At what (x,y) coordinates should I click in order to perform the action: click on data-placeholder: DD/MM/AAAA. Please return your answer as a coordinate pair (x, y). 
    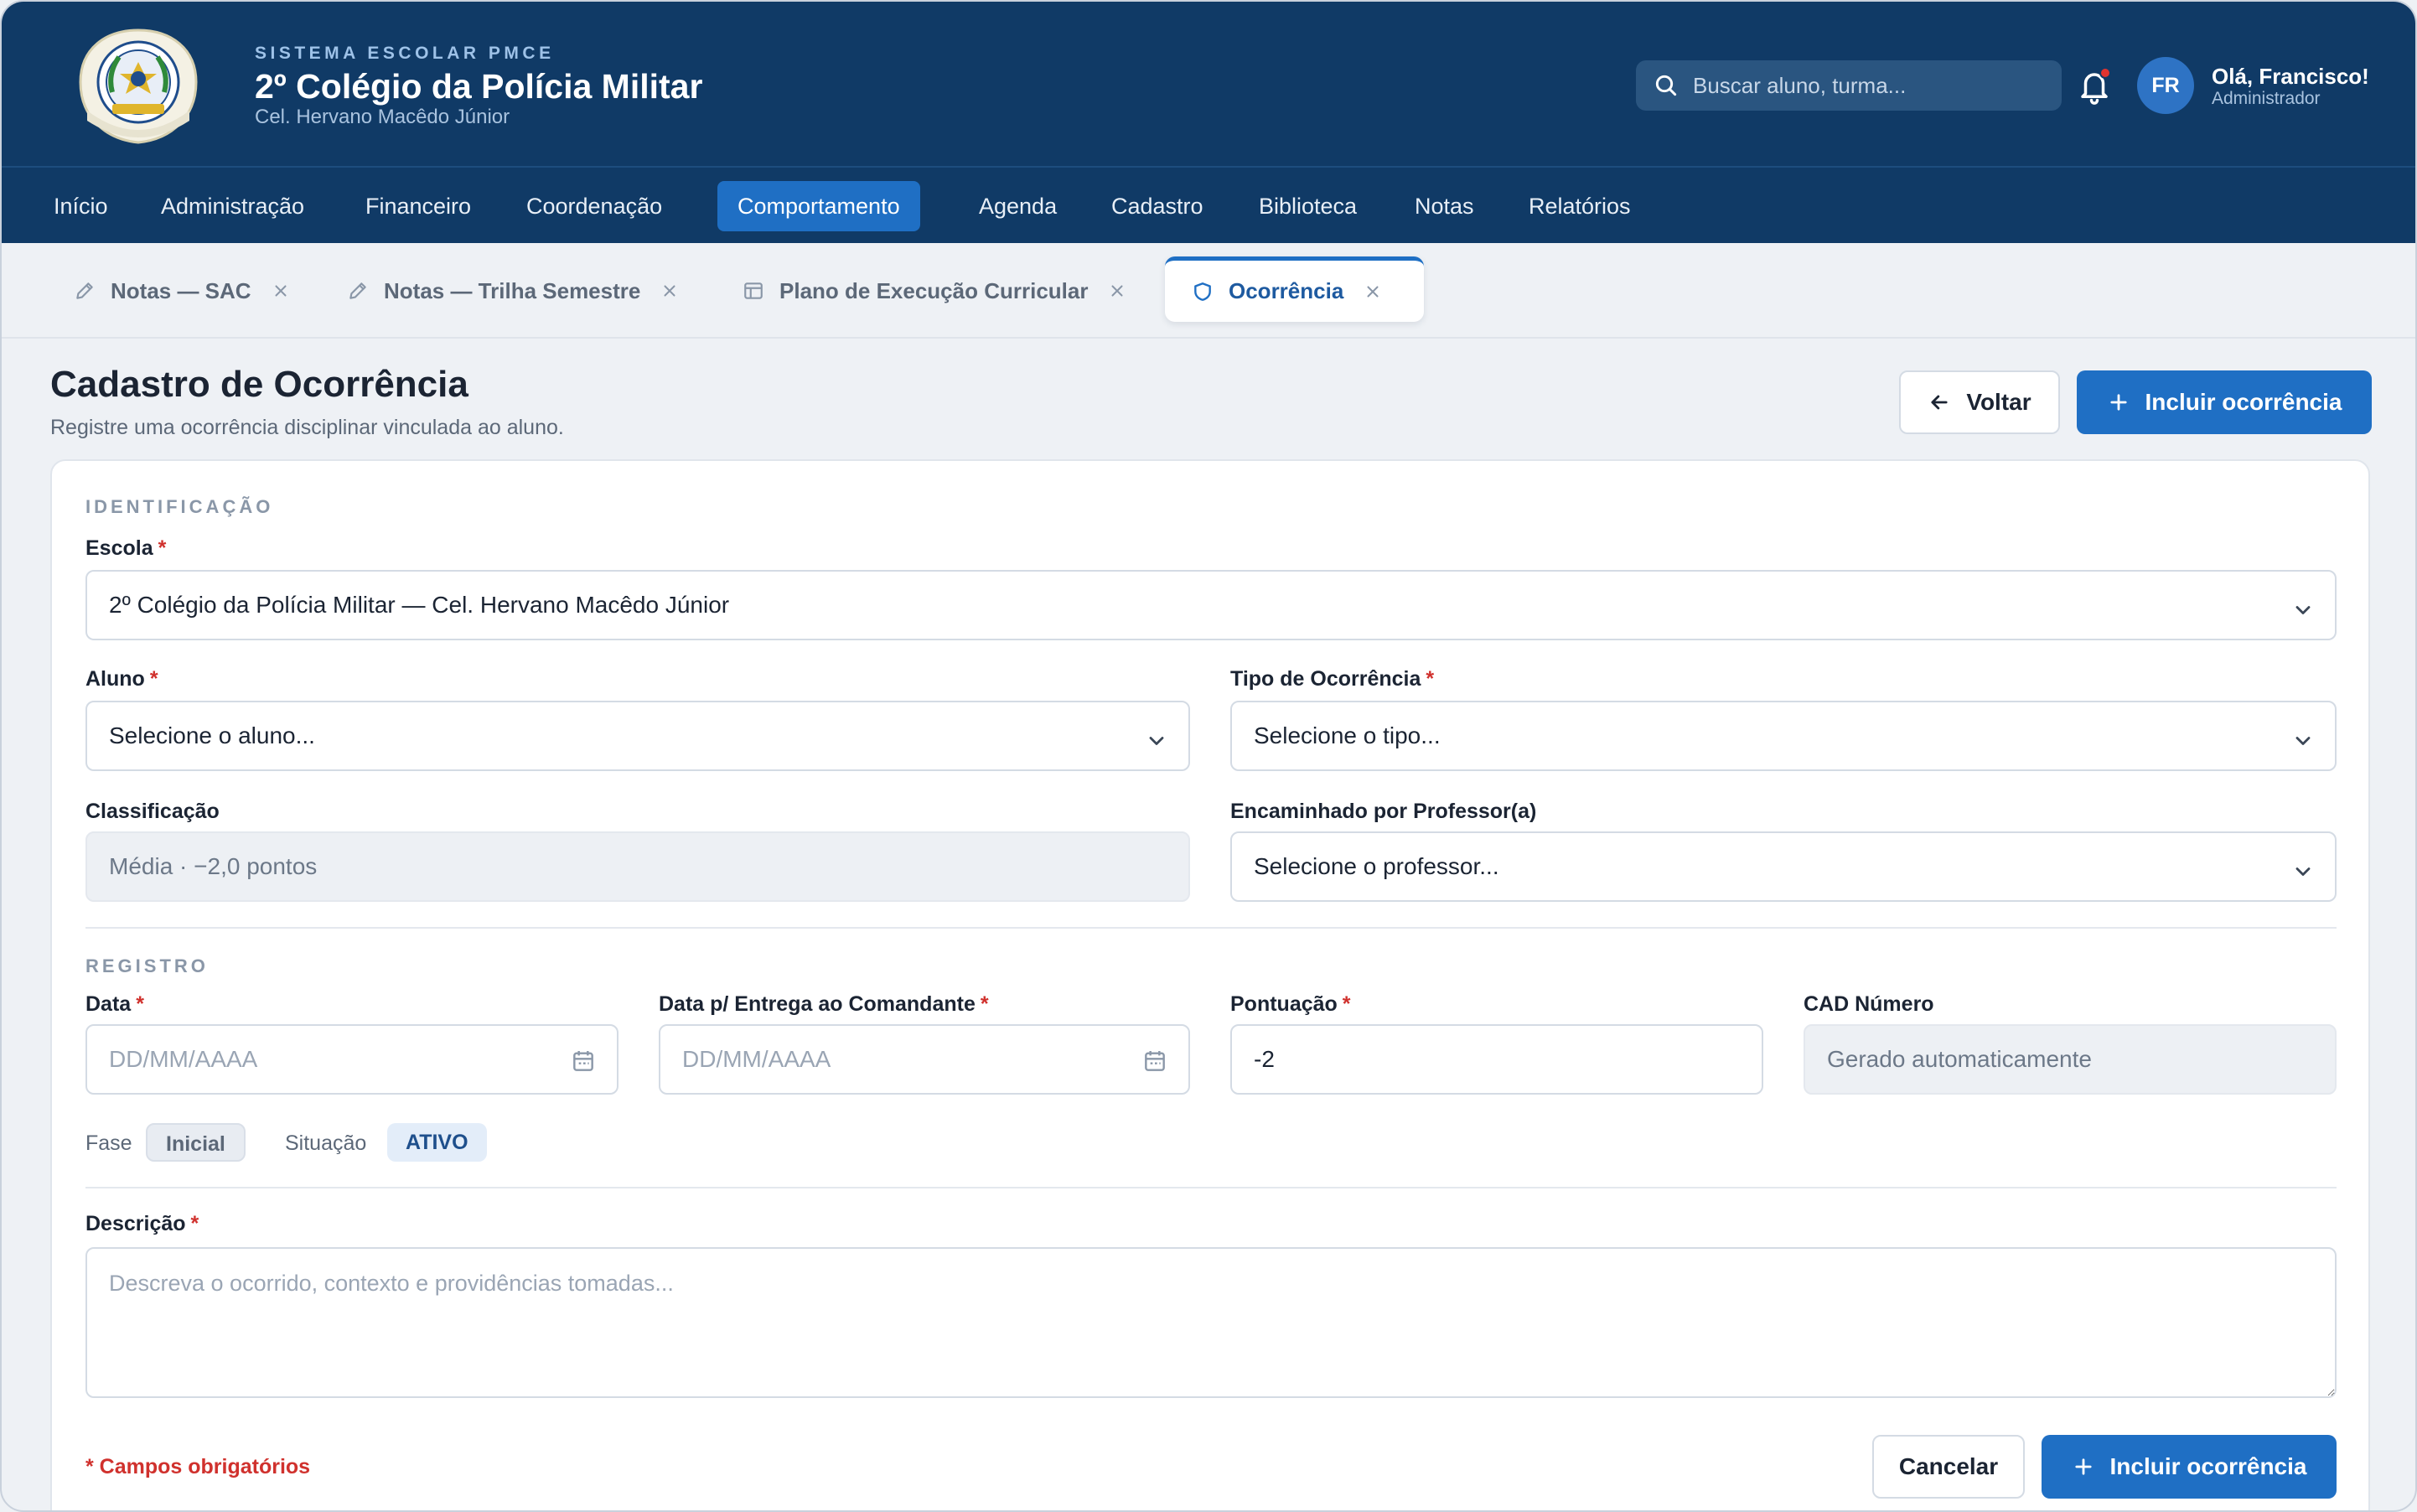
    Looking at the image, I should click on (183, 1059).